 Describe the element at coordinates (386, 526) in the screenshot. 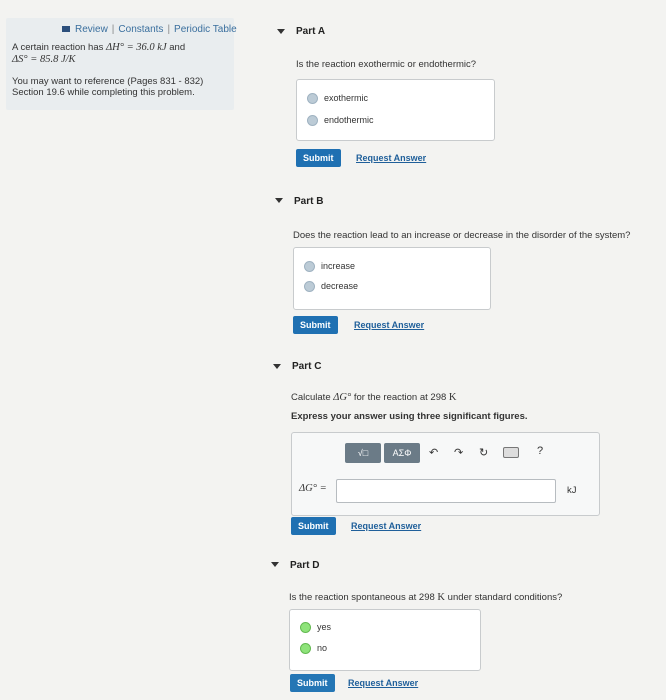

I see `part-c-request-answer-link: Request Answer` at that location.